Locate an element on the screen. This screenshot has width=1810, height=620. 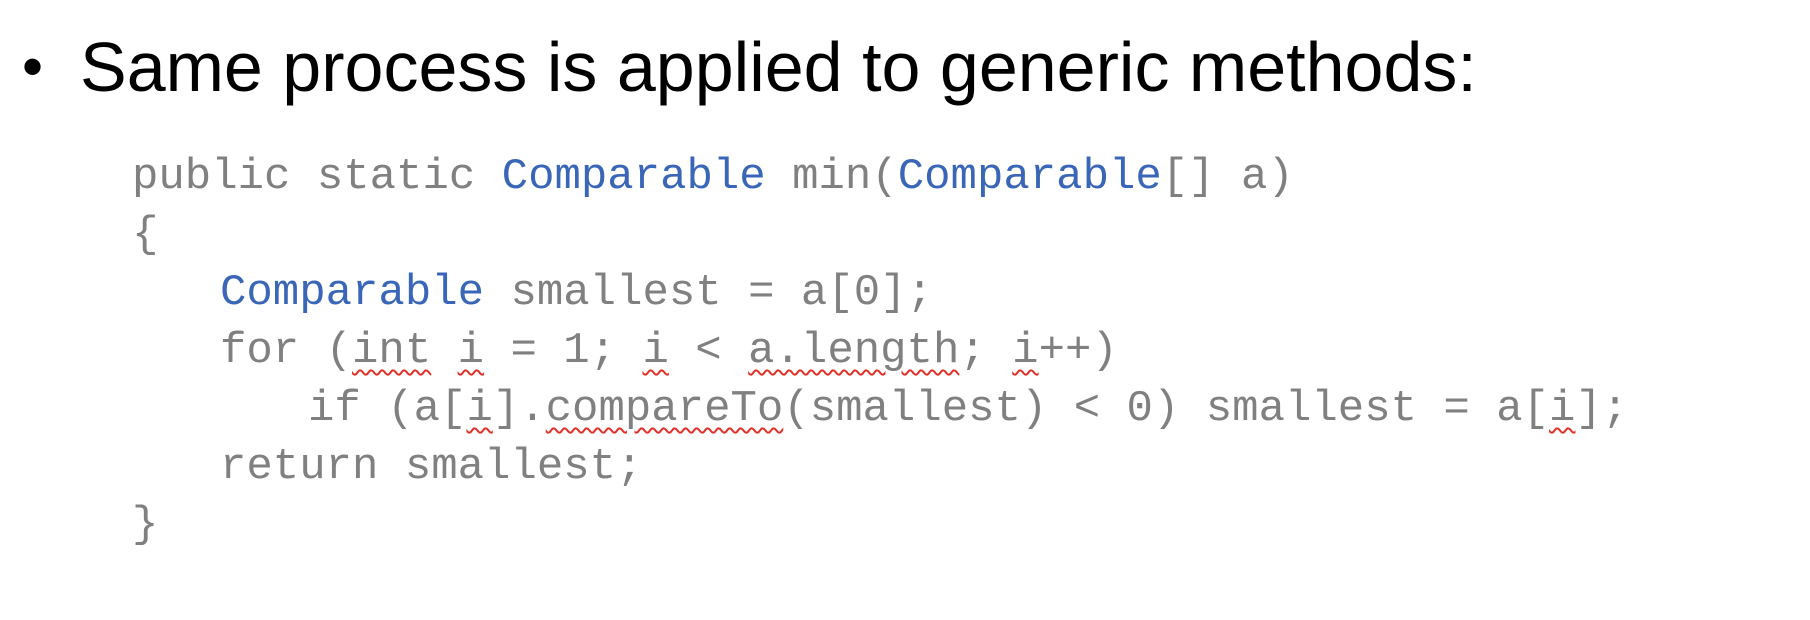
code-token: < is located at coordinates (708, 351).